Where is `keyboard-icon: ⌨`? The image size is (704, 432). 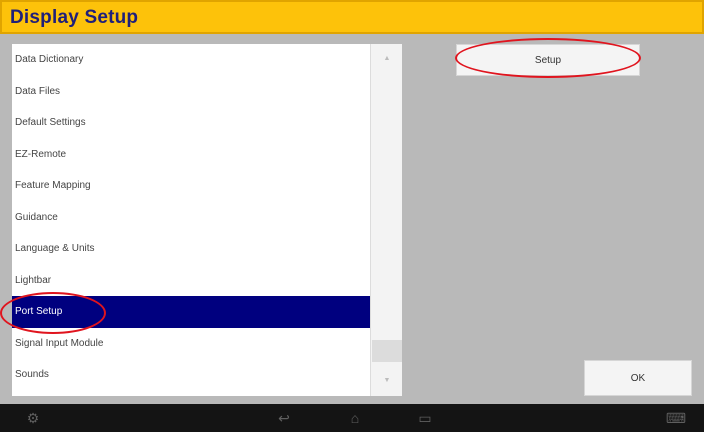
keyboard-icon: ⌨ is located at coordinates (676, 418).